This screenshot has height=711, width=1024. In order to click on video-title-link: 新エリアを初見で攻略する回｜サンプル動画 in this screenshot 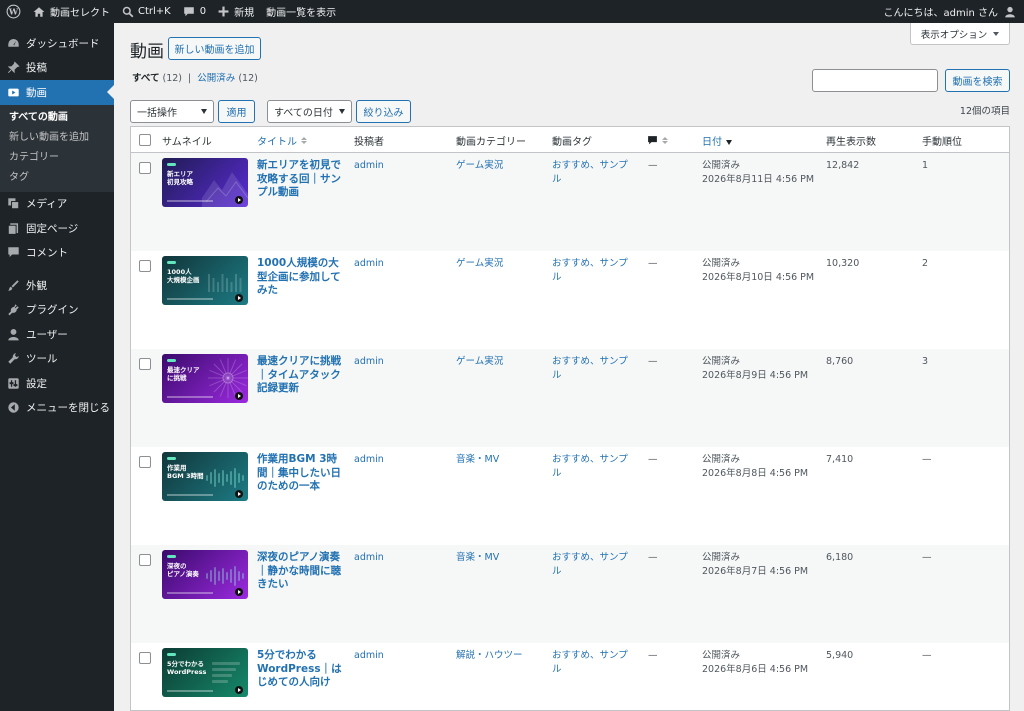, I will do `click(300, 179)`.